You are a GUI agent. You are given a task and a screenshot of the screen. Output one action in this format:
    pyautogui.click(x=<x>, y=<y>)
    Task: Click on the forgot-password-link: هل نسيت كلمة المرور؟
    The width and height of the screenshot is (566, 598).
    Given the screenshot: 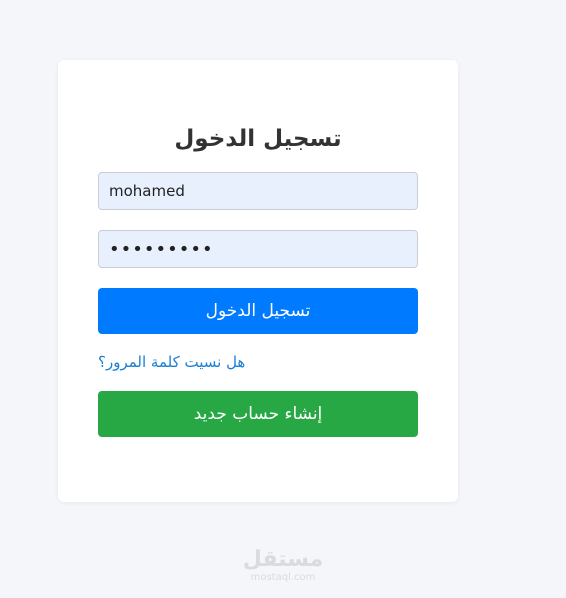 What is the action you would take?
    pyautogui.click(x=171, y=362)
    